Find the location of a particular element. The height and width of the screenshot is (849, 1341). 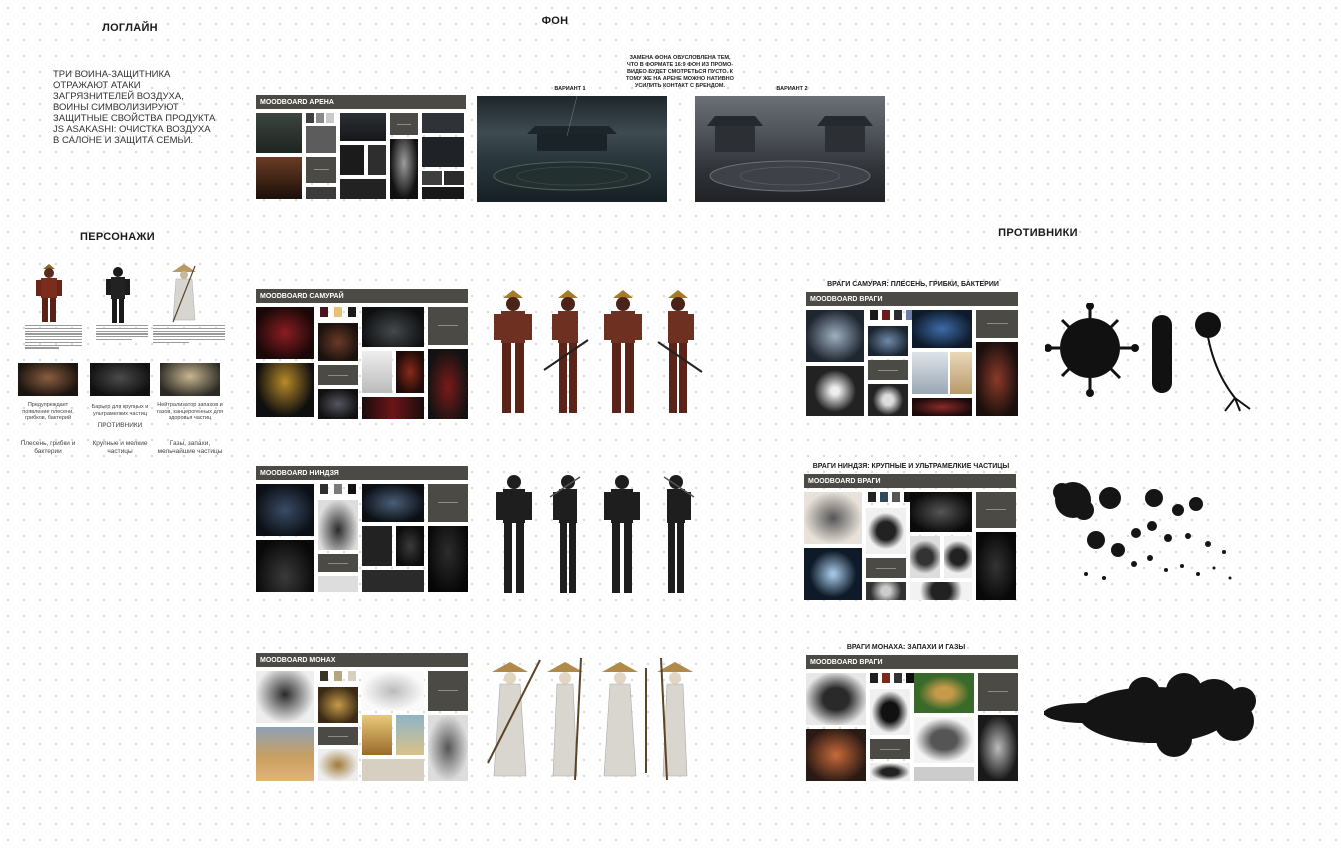

opponents-title: ПРОТИВНИКИ is located at coordinates (1038, 233).